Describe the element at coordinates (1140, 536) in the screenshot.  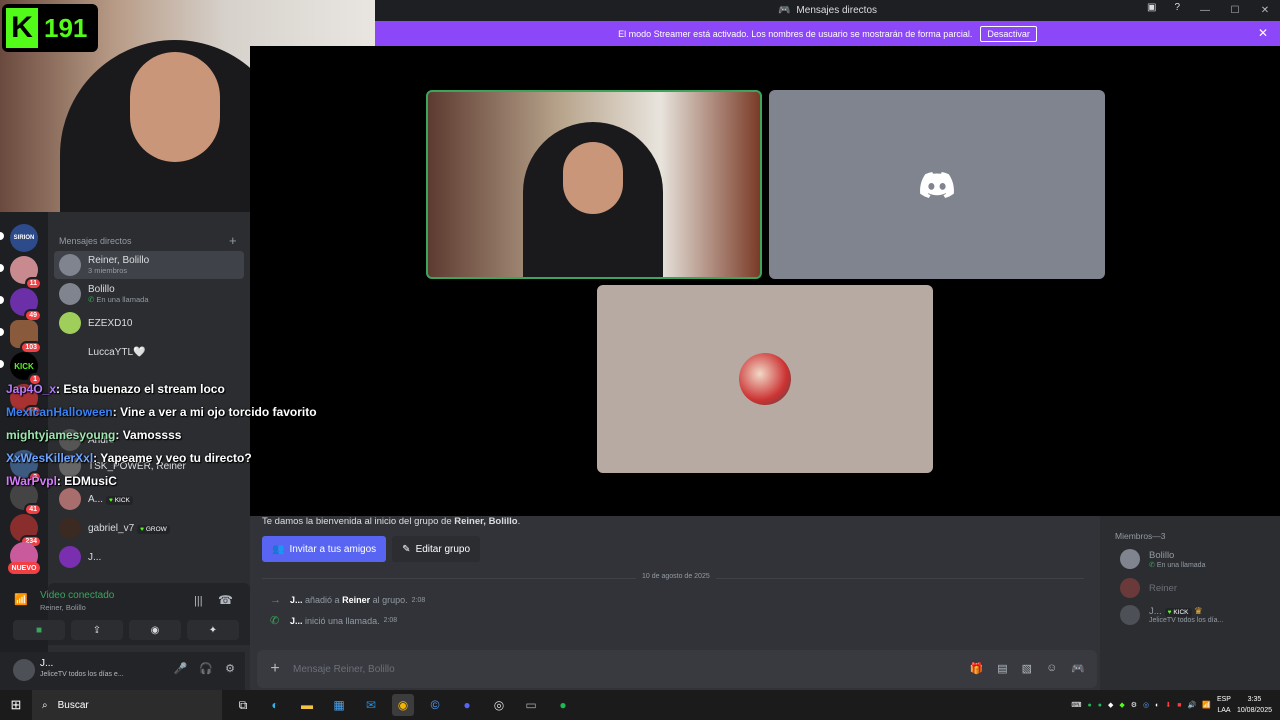
I see `members-header: Miembros—3` at that location.